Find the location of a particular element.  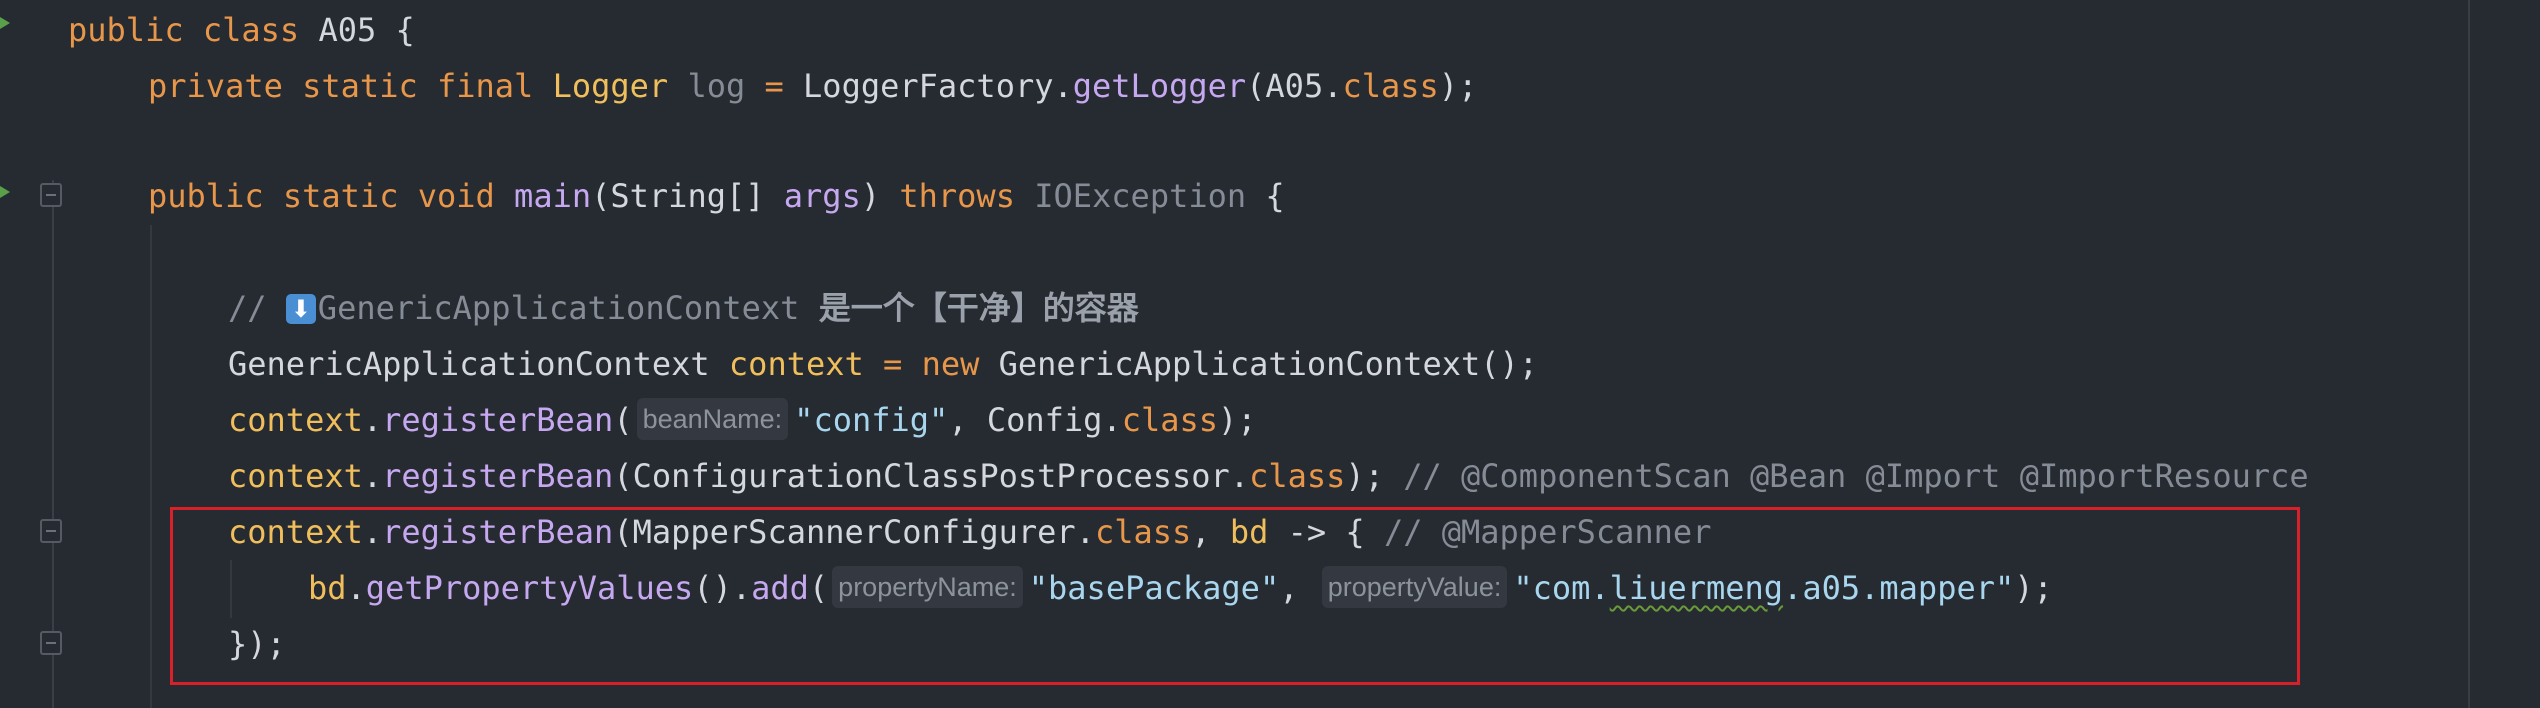

indent-guide is located at coordinates (151, 466).